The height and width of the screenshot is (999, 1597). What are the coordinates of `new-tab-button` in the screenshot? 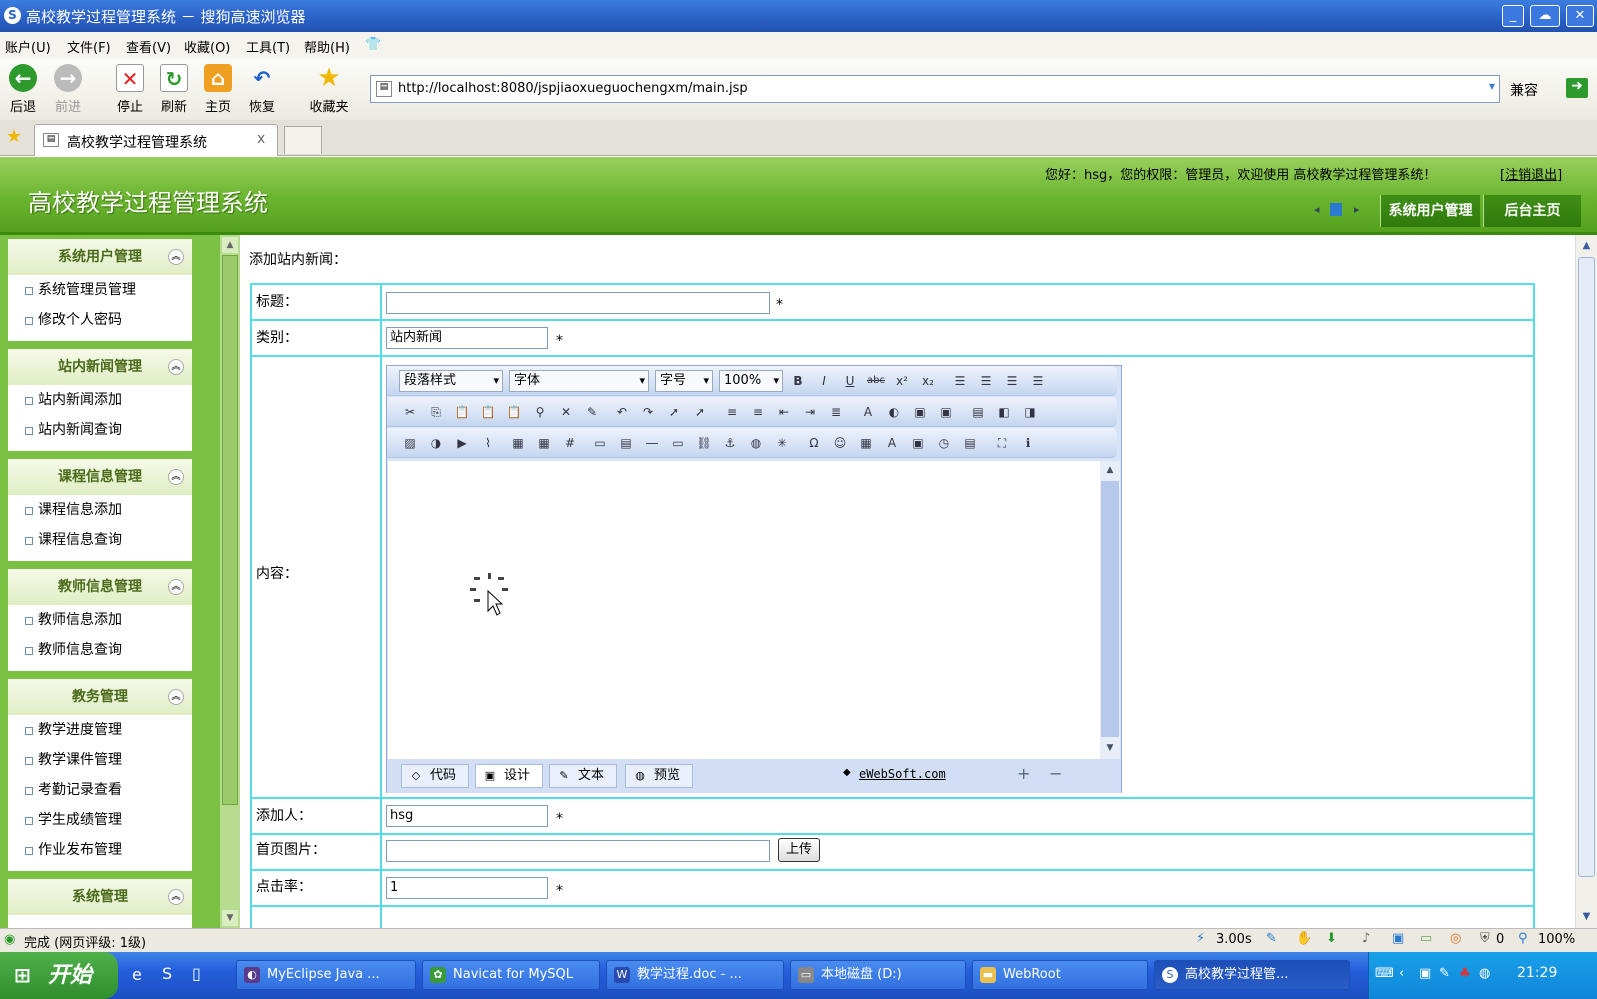 It's located at (303, 140).